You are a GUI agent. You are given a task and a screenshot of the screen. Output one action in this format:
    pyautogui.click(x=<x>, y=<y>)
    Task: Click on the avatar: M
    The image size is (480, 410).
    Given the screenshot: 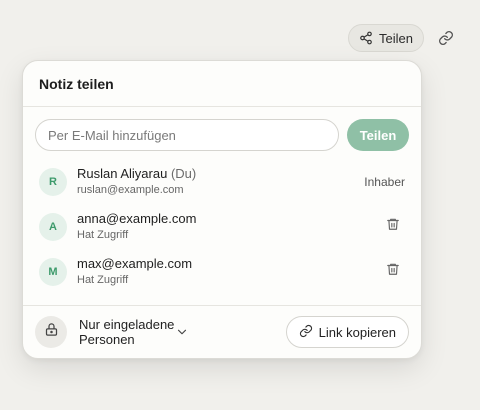 What is the action you would take?
    pyautogui.click(x=53, y=271)
    